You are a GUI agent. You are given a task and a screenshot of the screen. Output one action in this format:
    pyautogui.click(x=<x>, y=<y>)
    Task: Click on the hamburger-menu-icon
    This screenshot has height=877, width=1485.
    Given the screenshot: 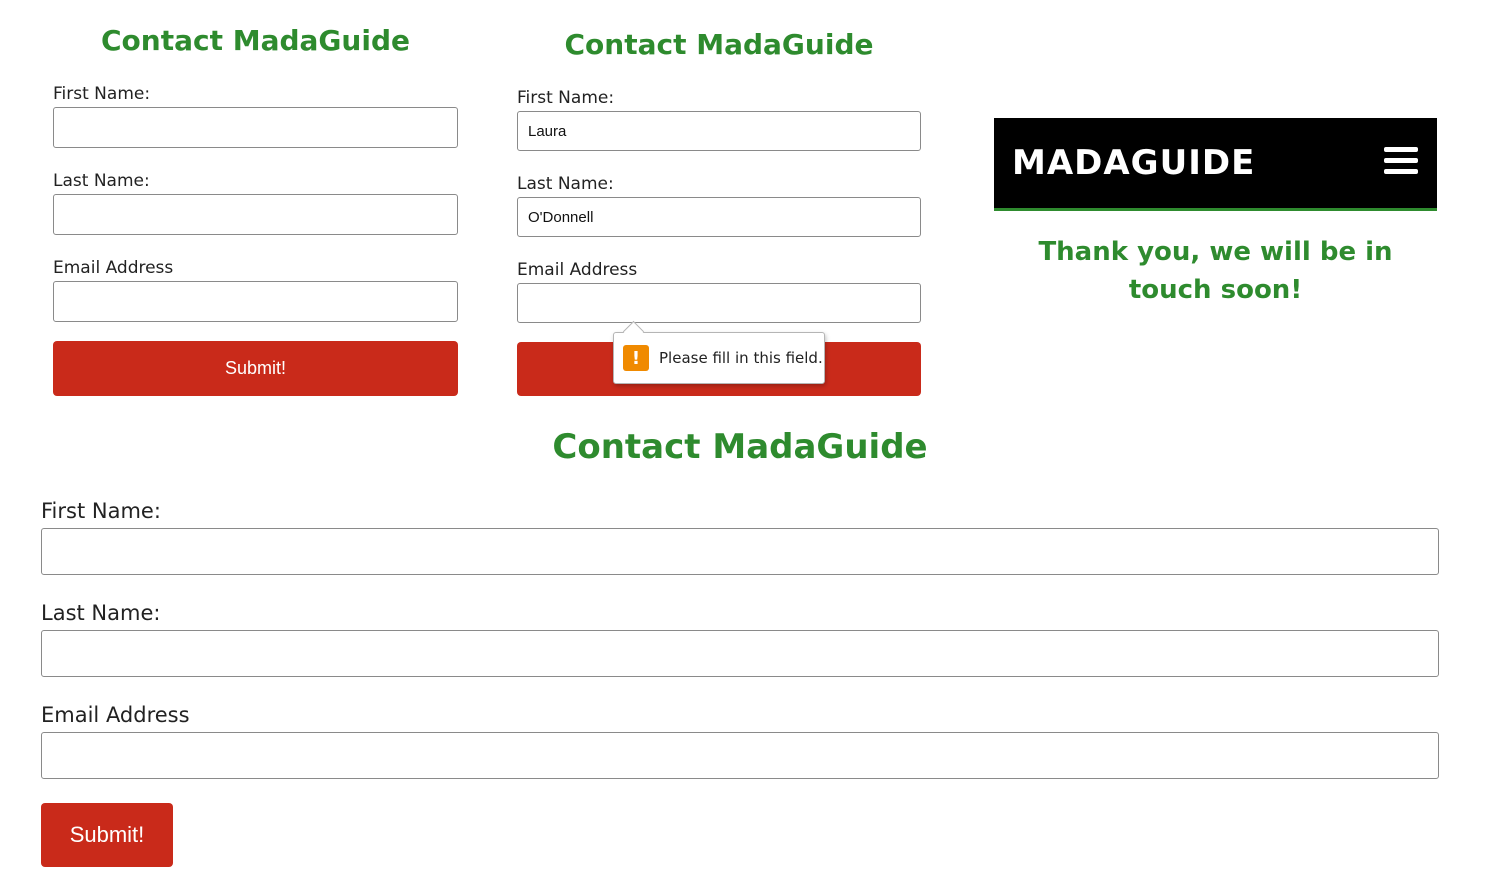 What is the action you would take?
    pyautogui.click(x=1401, y=163)
    